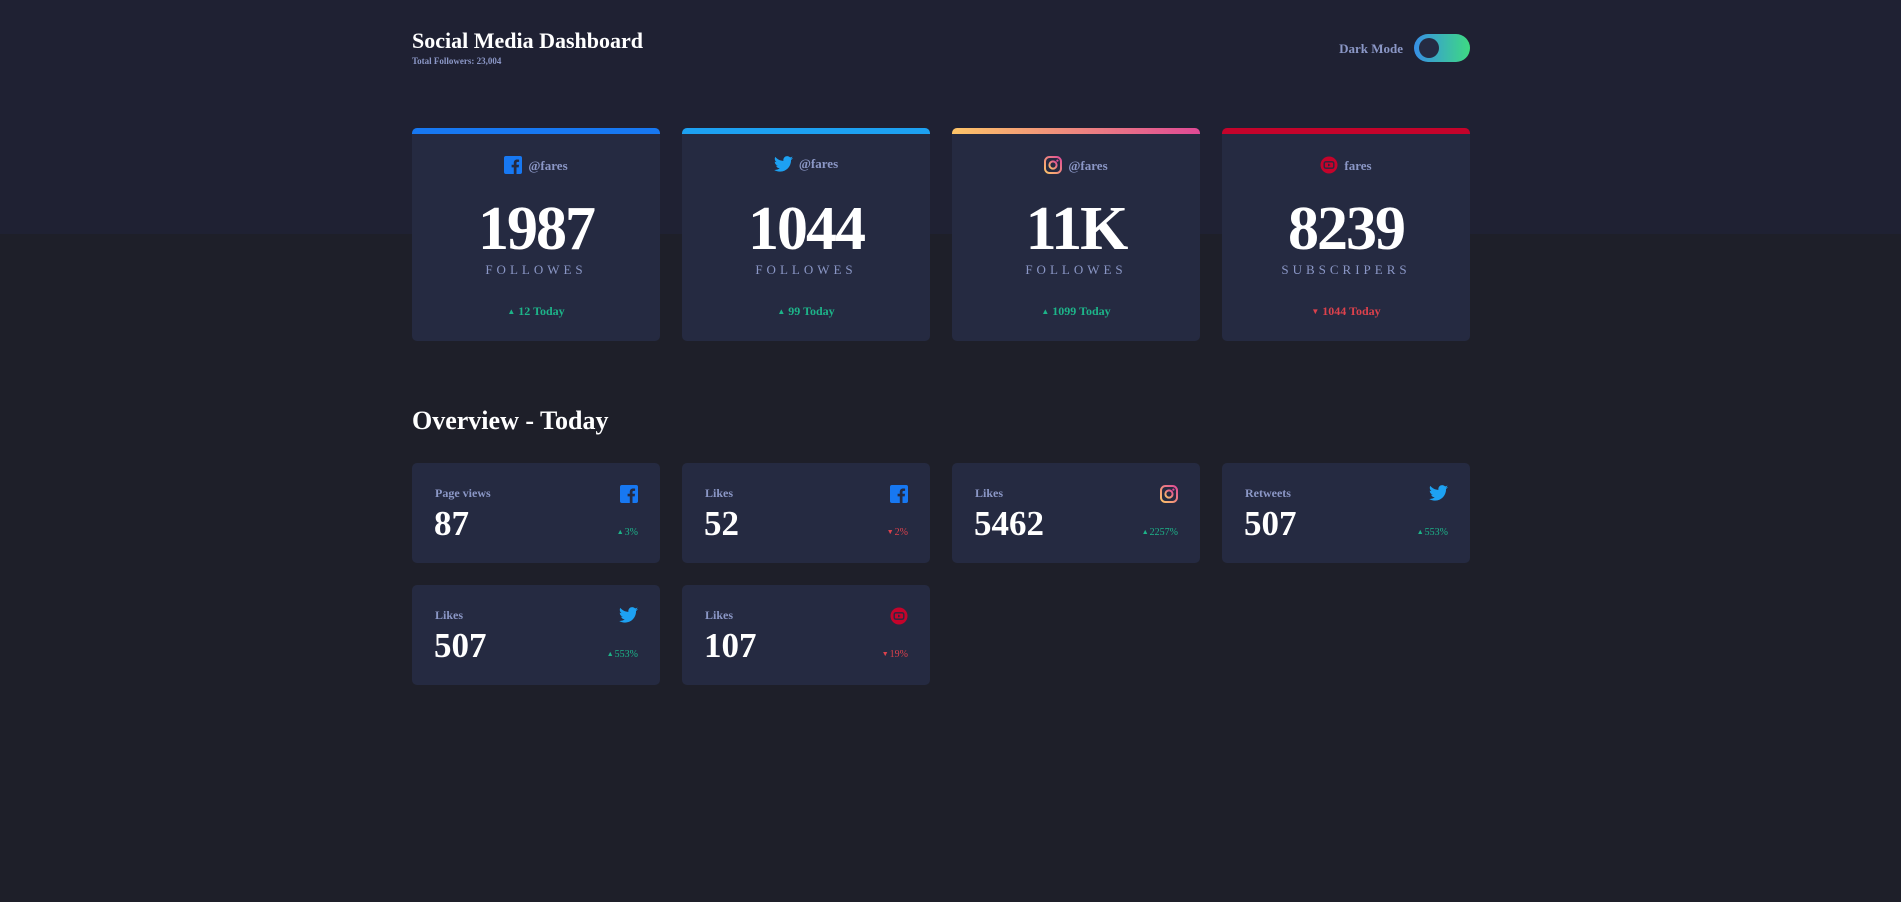 This screenshot has width=1901, height=902. Describe the element at coordinates (730, 645) in the screenshot. I see `overview-value: 107` at that location.